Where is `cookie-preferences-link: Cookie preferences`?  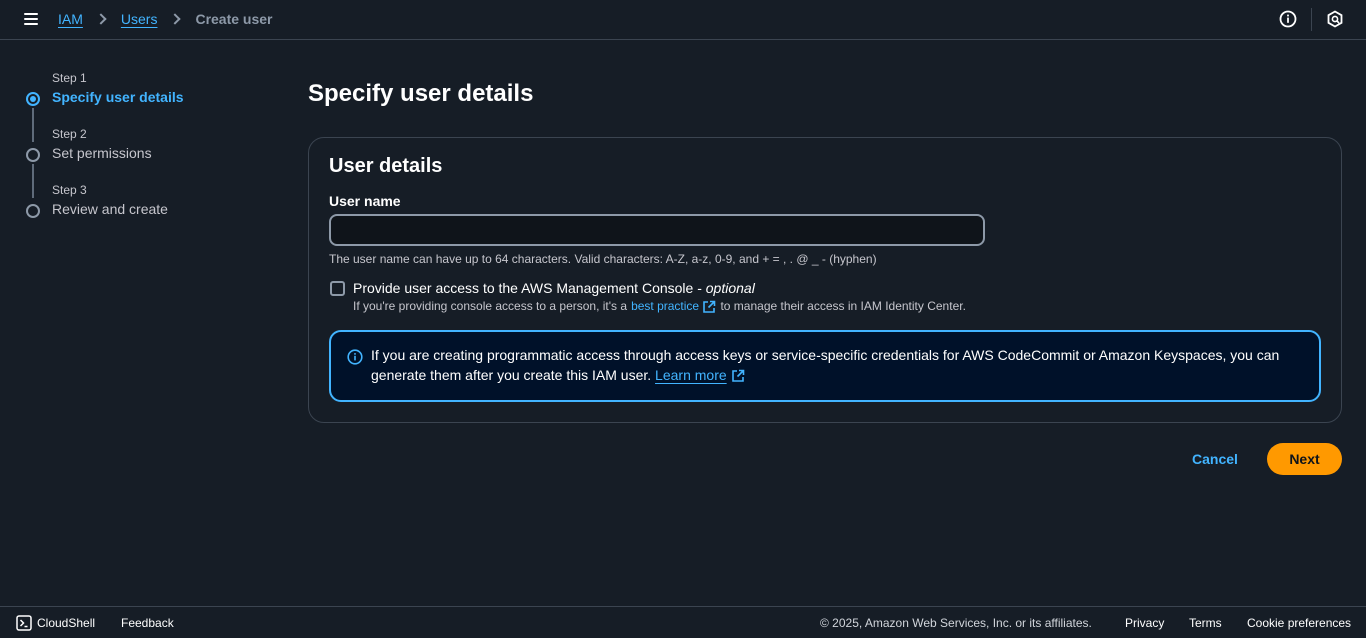
cookie-preferences-link: Cookie preferences is located at coordinates (1299, 623).